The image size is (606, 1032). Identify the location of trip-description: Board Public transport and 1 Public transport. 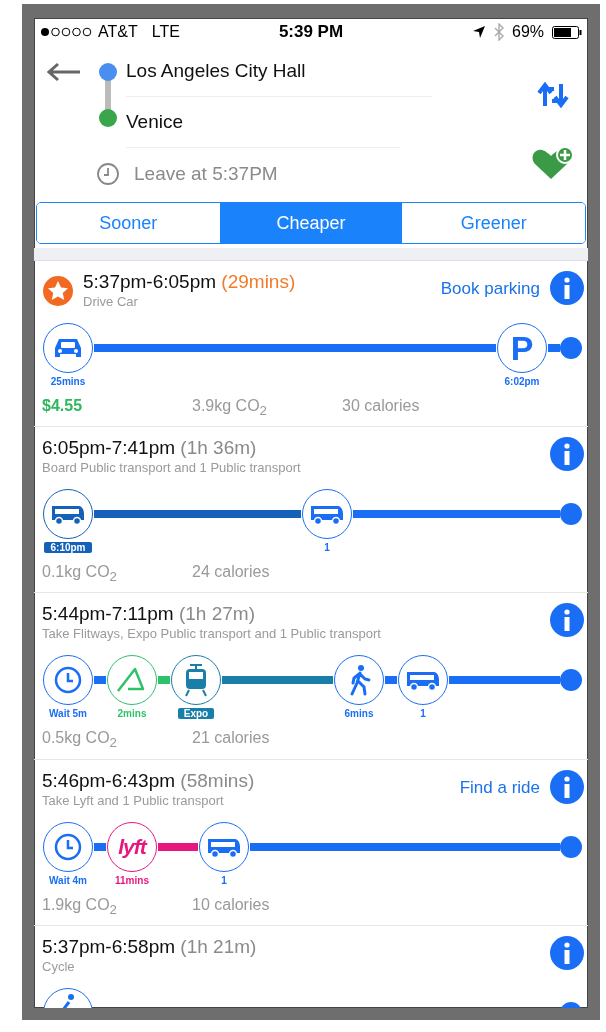
(172, 468).